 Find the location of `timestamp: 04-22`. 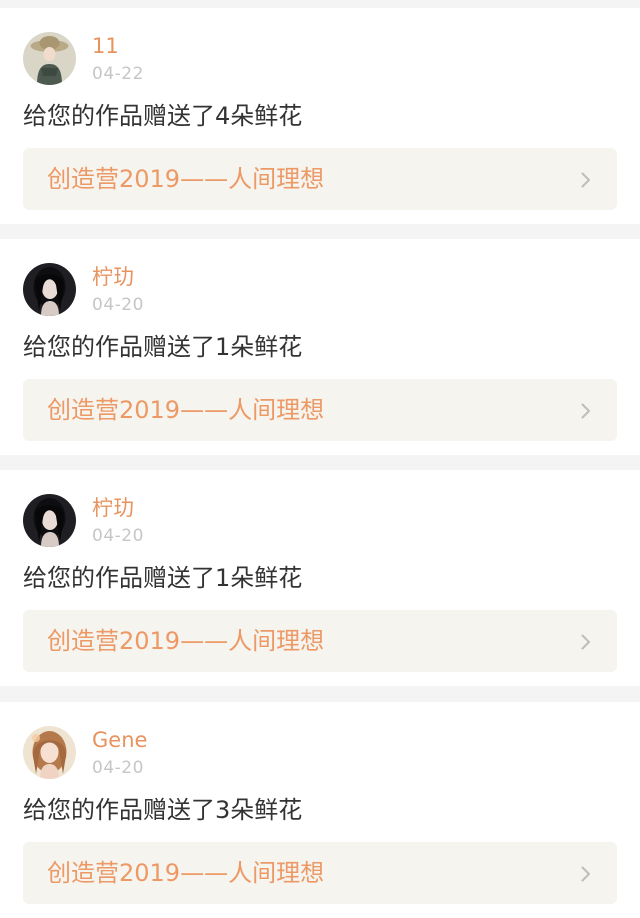

timestamp: 04-22 is located at coordinates (118, 74).